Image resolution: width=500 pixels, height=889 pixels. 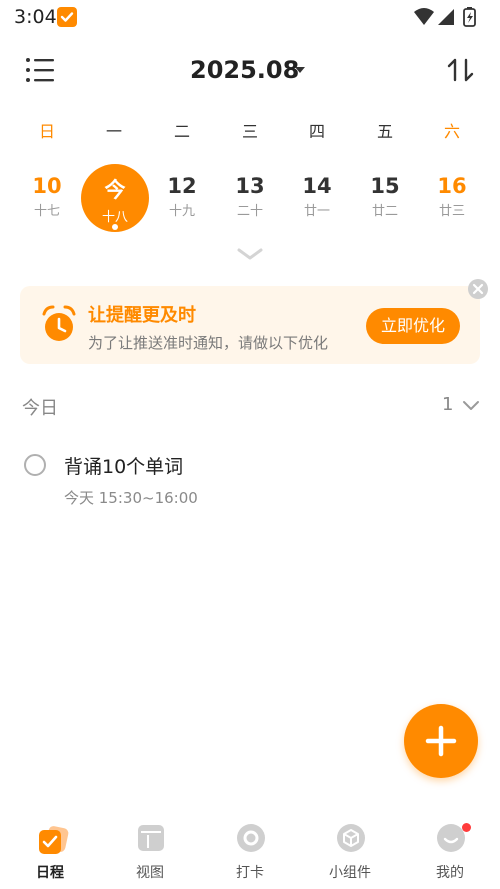 I want to click on alarm-clock-icon, so click(x=59, y=324).